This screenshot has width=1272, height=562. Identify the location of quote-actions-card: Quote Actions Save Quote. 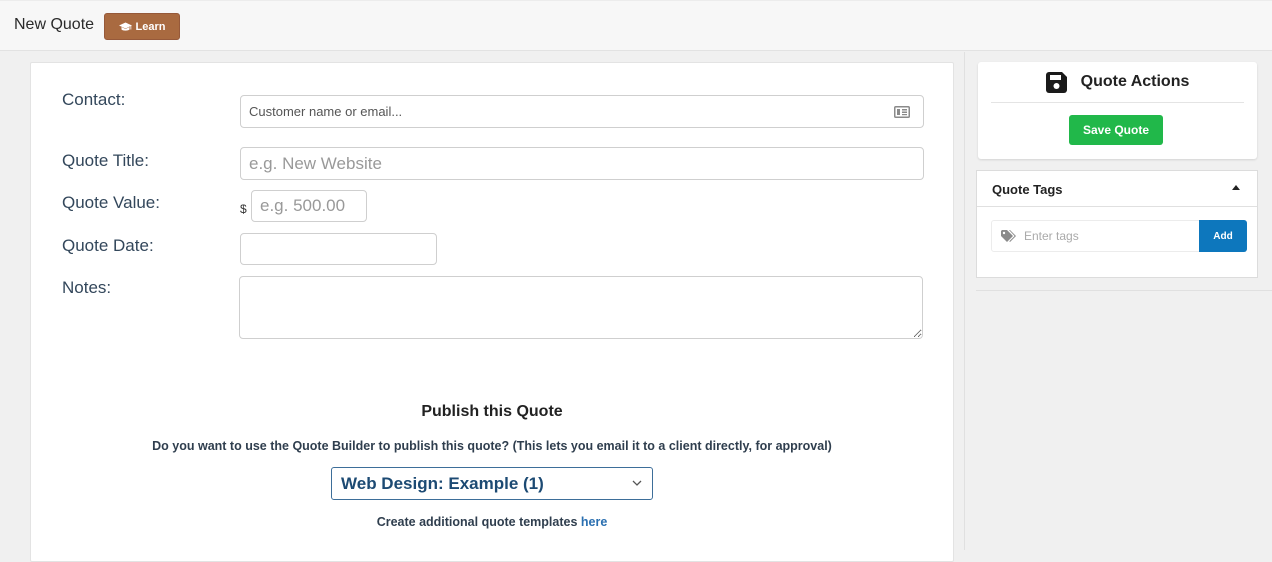
(1117, 110).